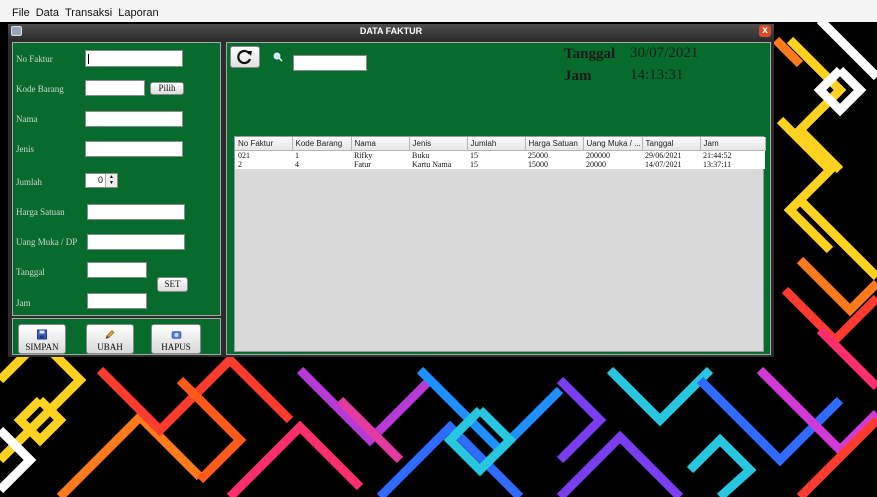  I want to click on tanggal-input, so click(117, 270).